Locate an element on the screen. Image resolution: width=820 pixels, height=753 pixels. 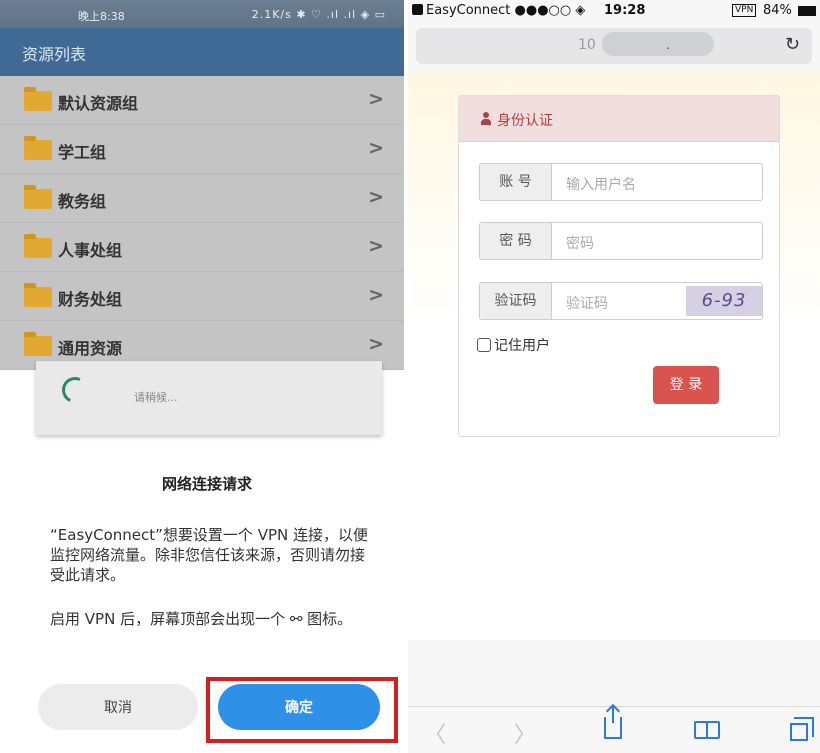
address-bar: 10 . ↻ is located at coordinates (614, 46).